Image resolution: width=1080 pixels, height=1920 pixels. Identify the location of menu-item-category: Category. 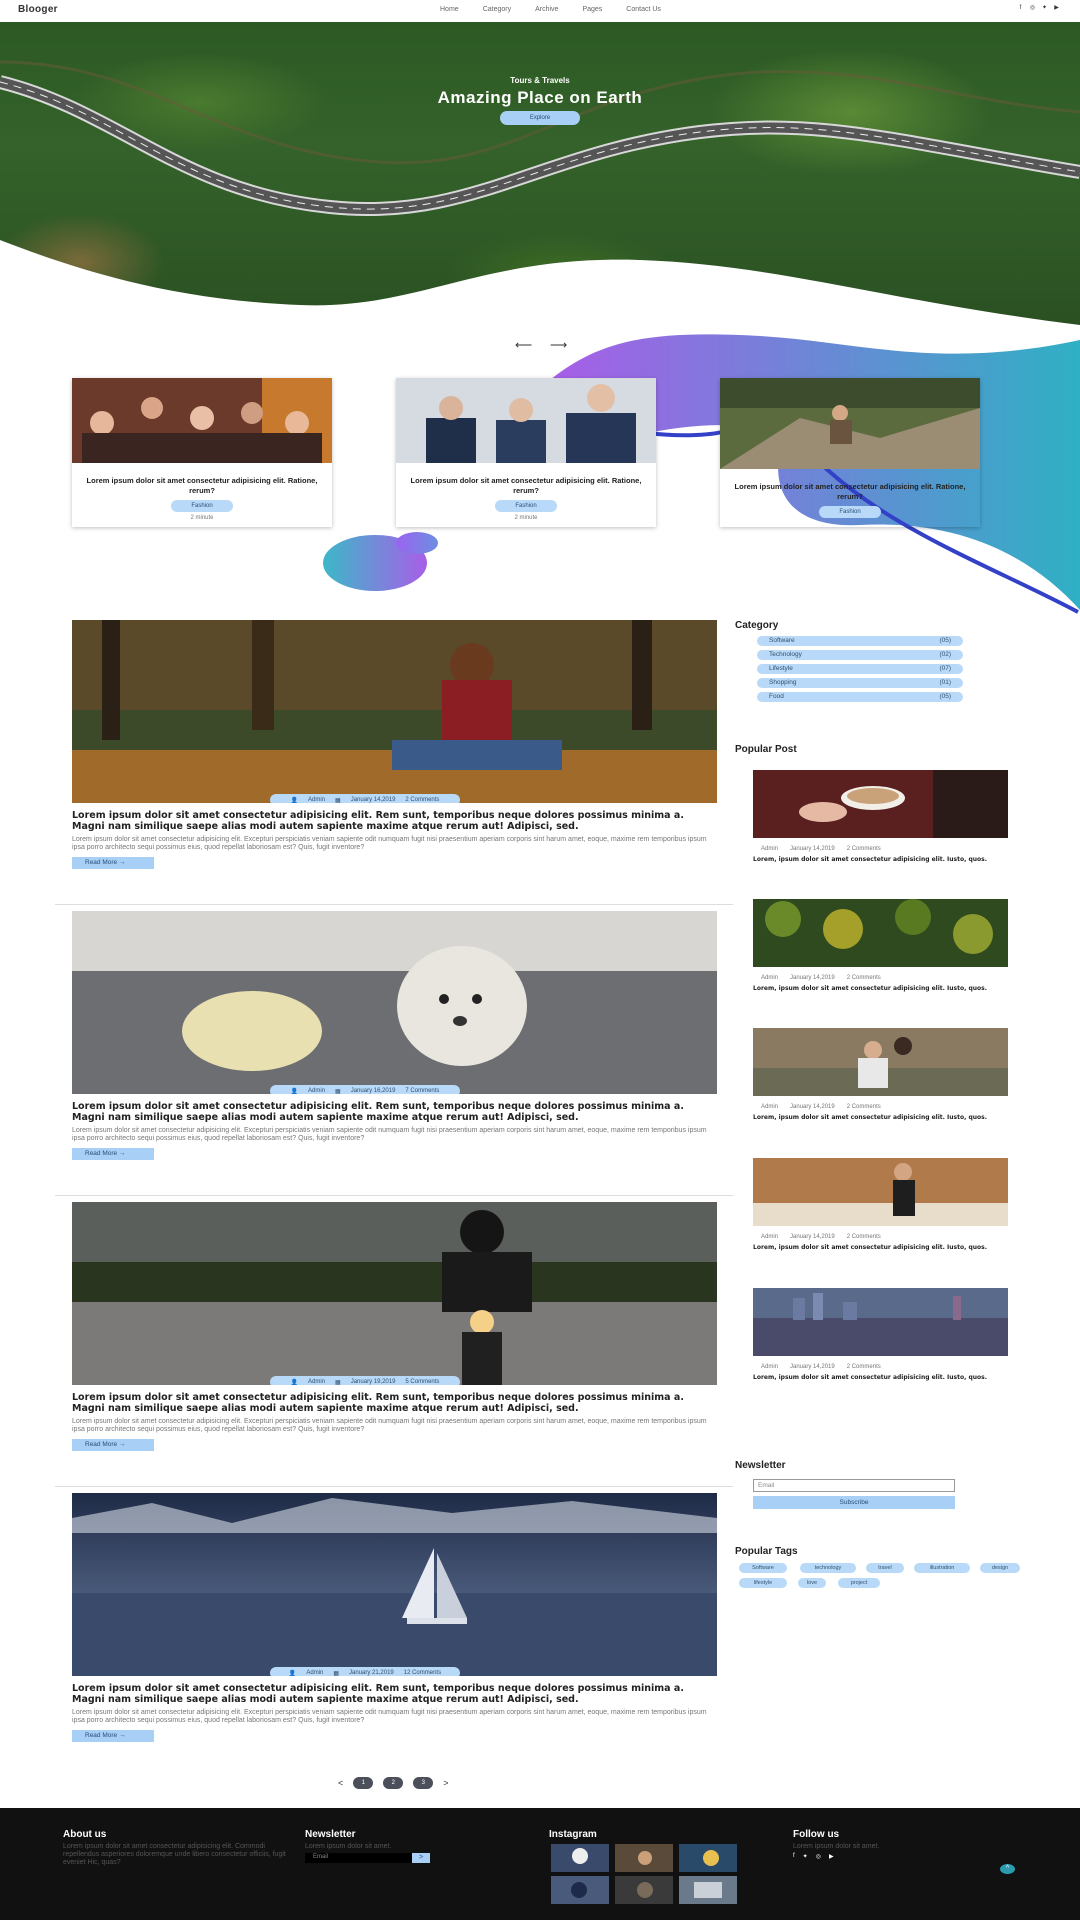
(497, 9).